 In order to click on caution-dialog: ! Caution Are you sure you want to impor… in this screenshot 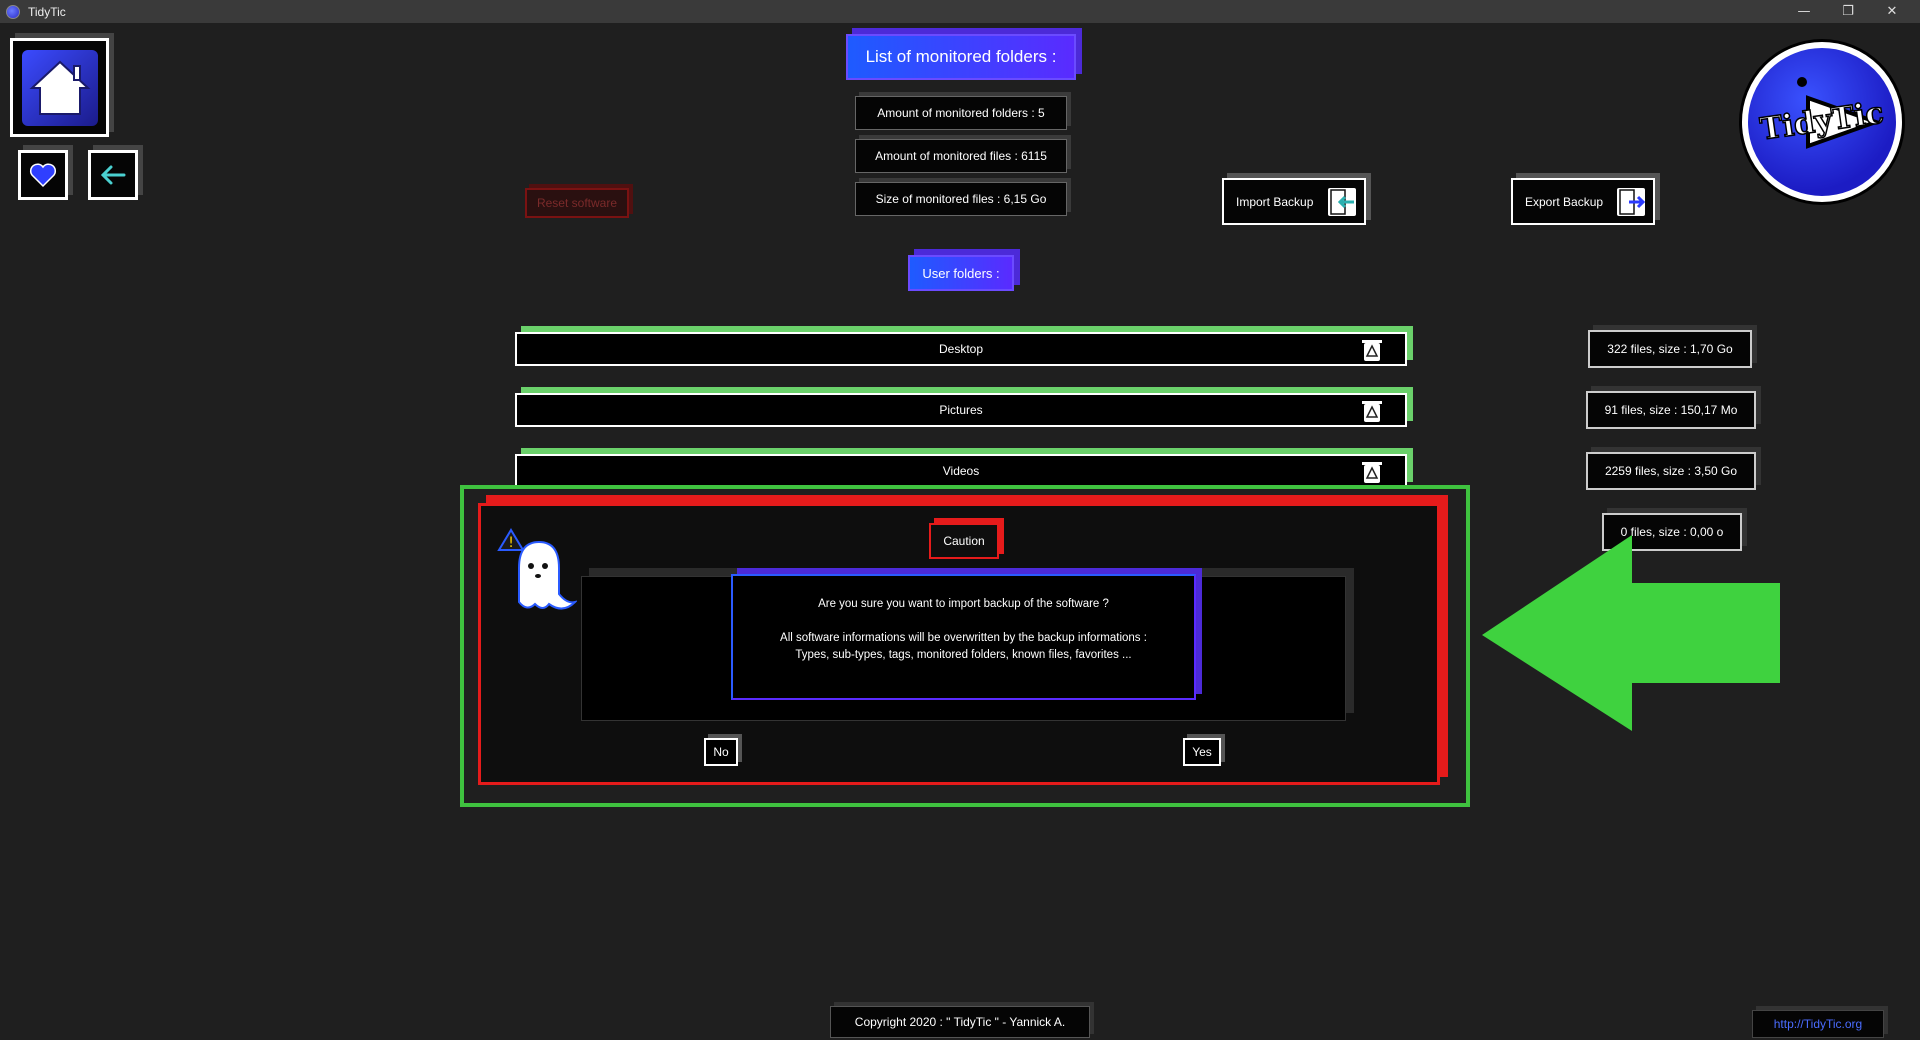, I will do `click(959, 644)`.